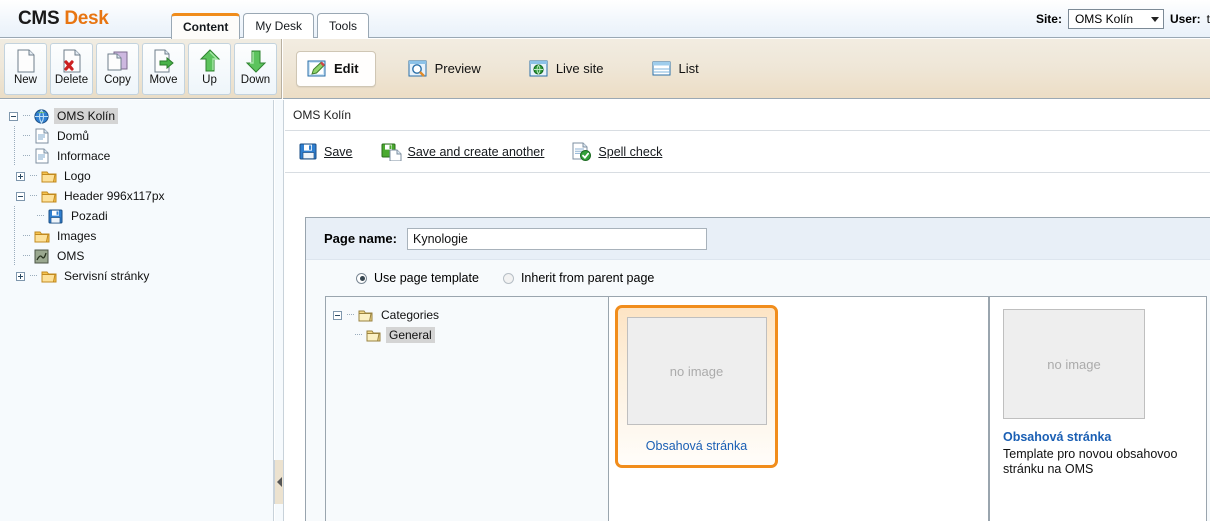 The image size is (1210, 521). I want to click on radio-use-page-template, so click(361, 278).